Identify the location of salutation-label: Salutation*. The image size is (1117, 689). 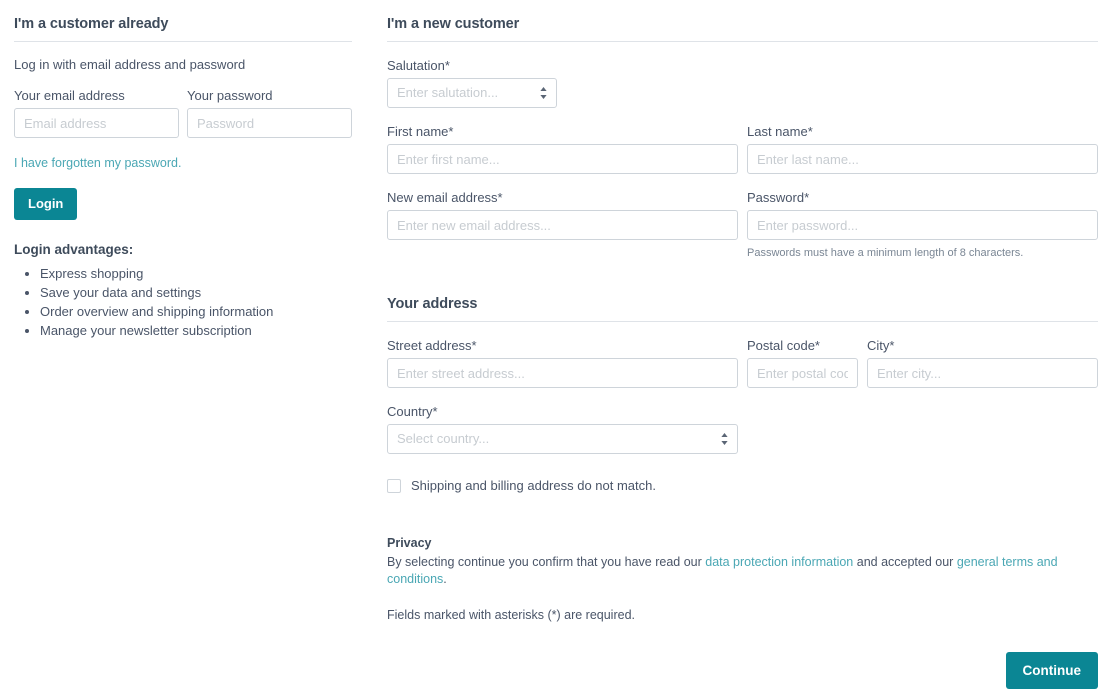
(418, 65).